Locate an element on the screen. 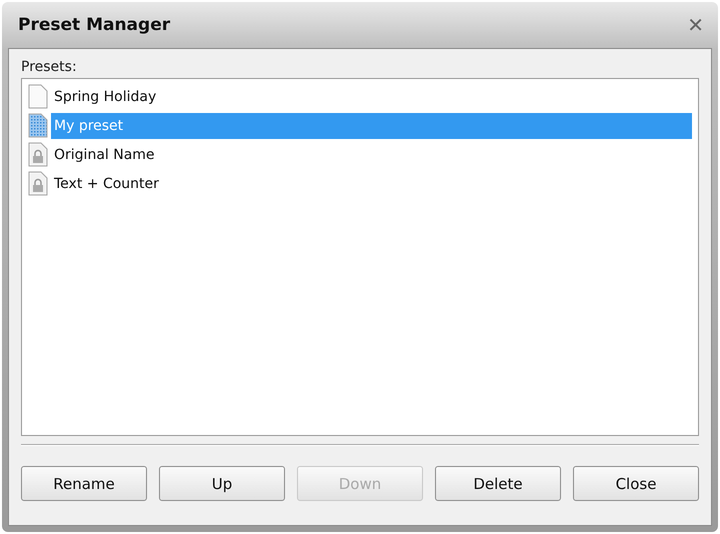 This screenshot has height=534, width=720. dialog-button: Up is located at coordinates (222, 483).